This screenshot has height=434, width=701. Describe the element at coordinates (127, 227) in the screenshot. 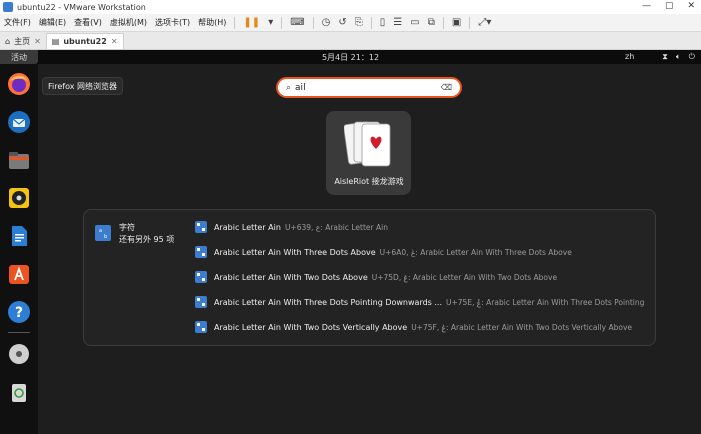

I see `provider-name: 字符` at that location.